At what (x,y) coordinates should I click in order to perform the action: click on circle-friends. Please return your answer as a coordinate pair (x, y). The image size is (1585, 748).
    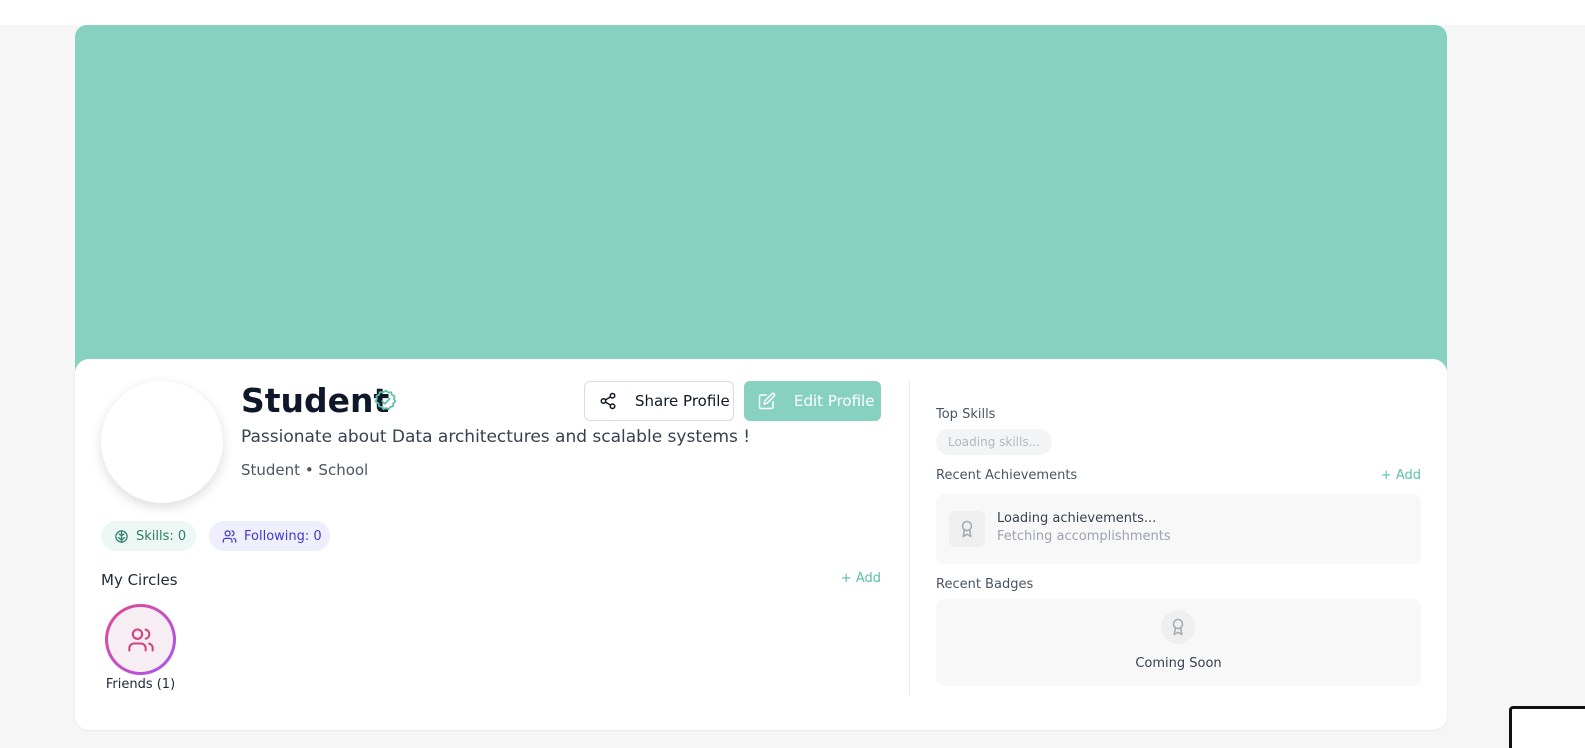
    Looking at the image, I should click on (140, 639).